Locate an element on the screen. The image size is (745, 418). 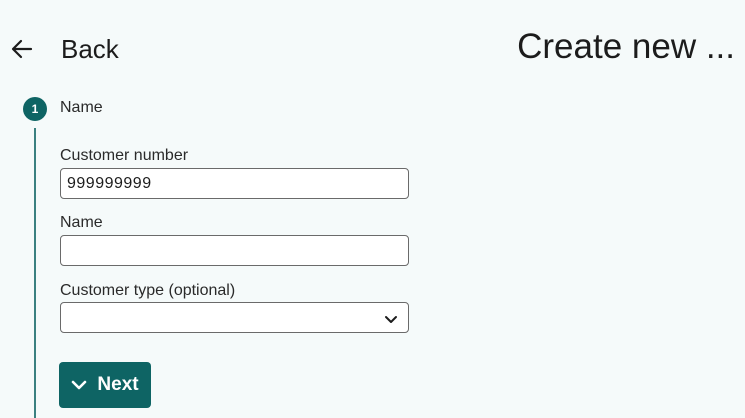
next-button: Next is located at coordinates (105, 385).